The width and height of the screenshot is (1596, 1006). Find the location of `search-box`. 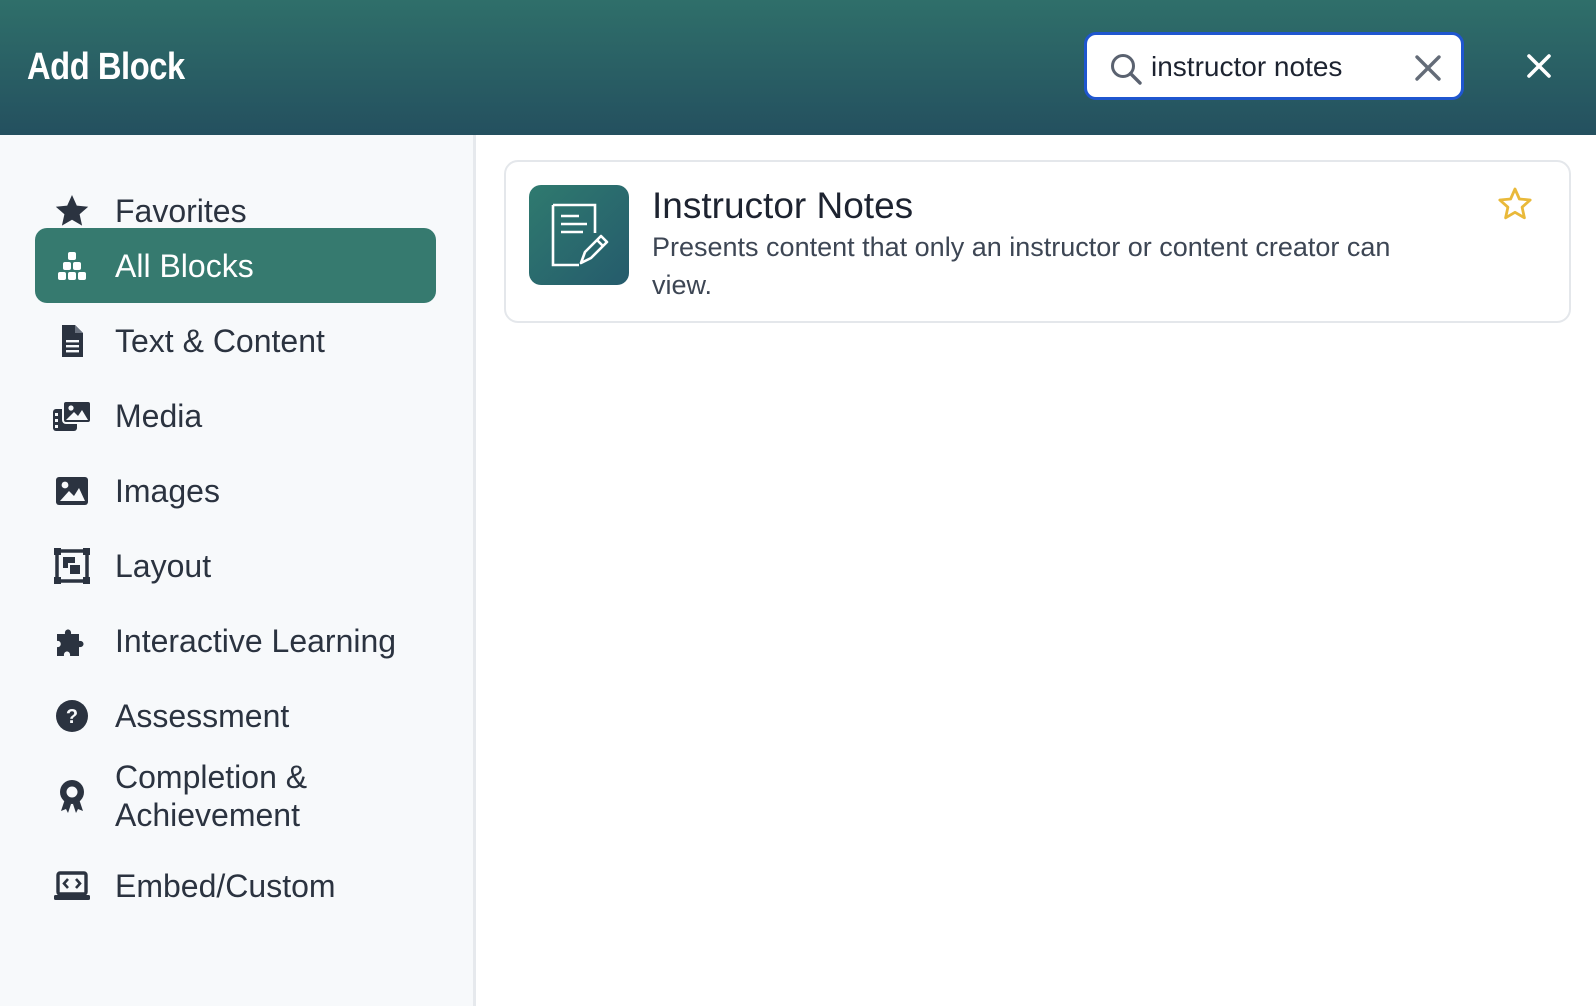

search-box is located at coordinates (1274, 66).